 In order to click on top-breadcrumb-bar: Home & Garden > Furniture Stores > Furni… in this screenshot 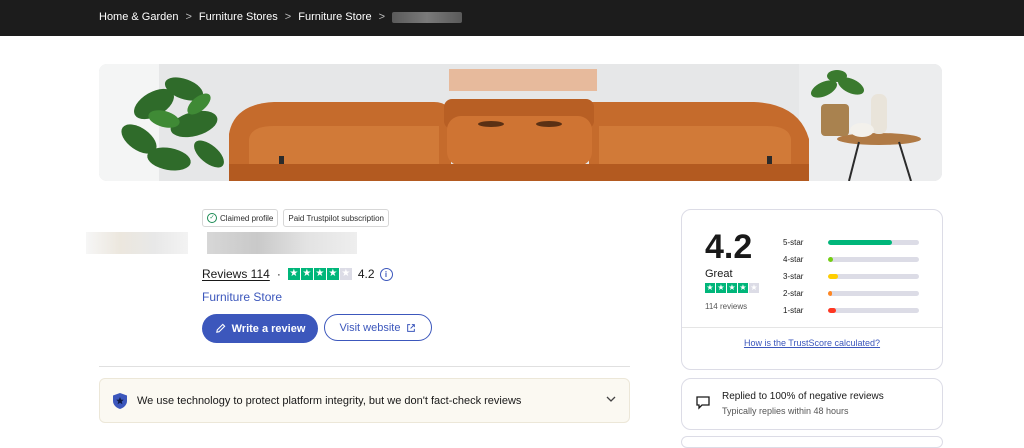, I will do `click(512, 18)`.